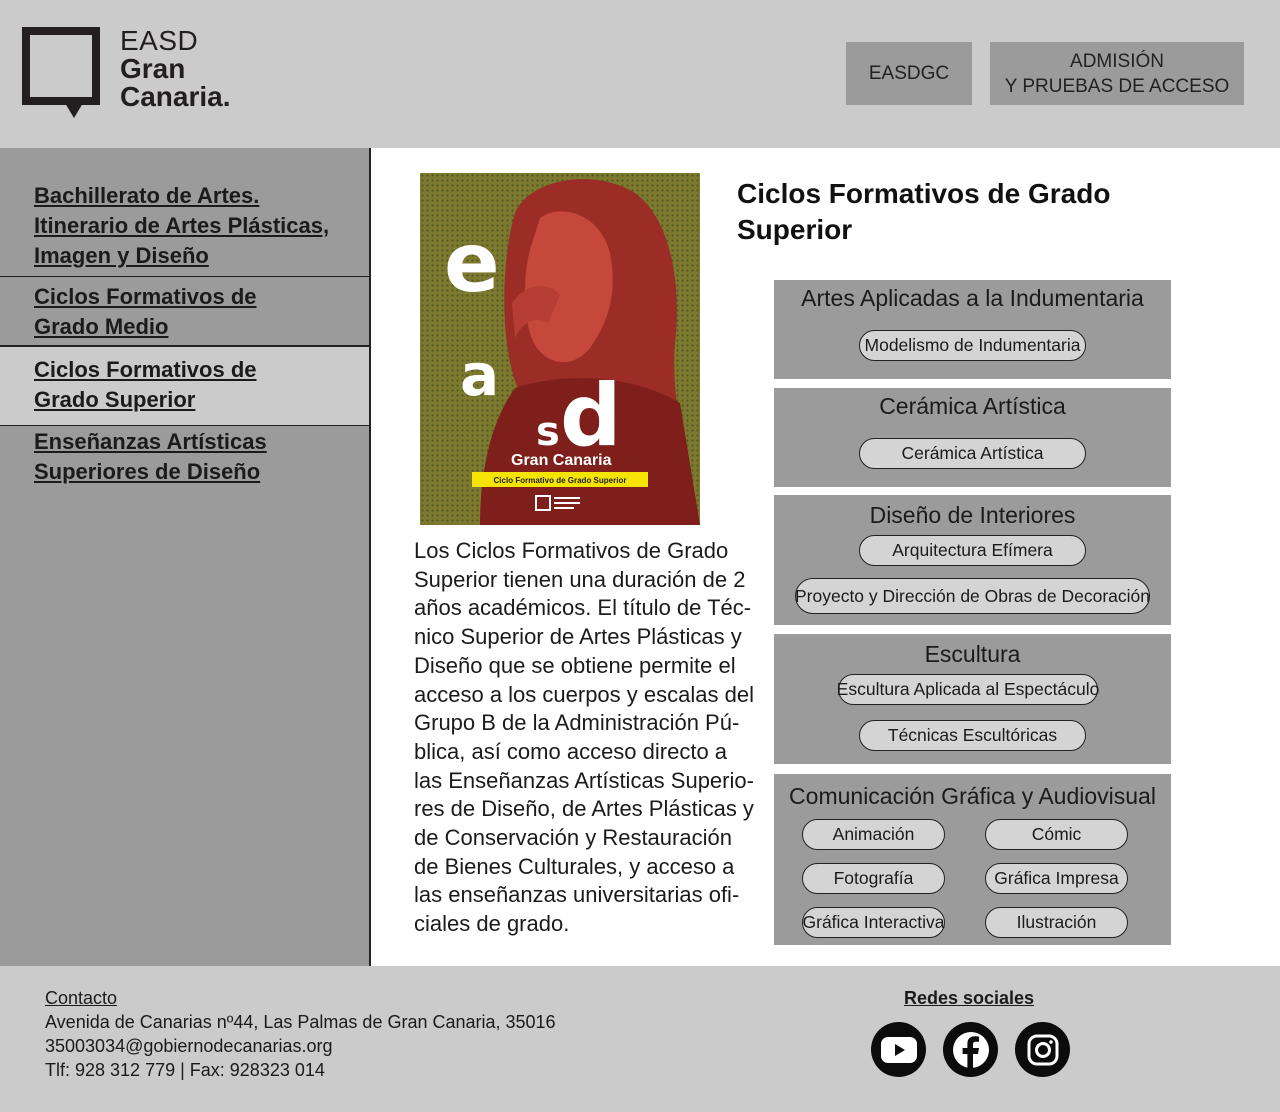 The image size is (1280, 1112). I want to click on course-pill-animacion: Animación, so click(873, 834).